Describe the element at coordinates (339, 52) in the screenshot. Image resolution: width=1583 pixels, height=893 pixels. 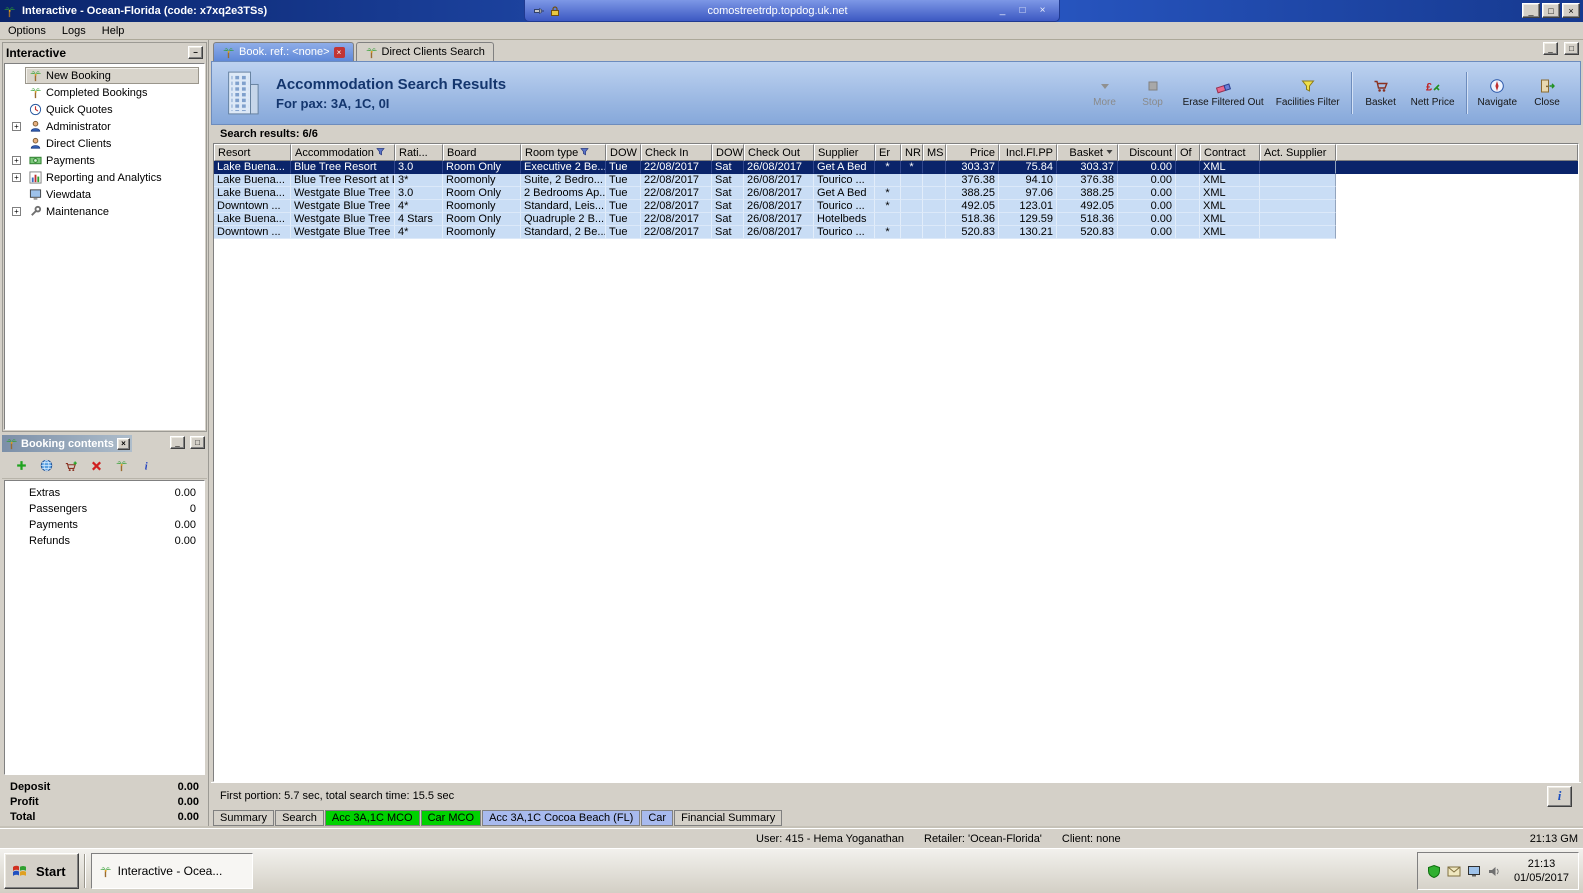
I see `tab-close-icon: ×` at that location.